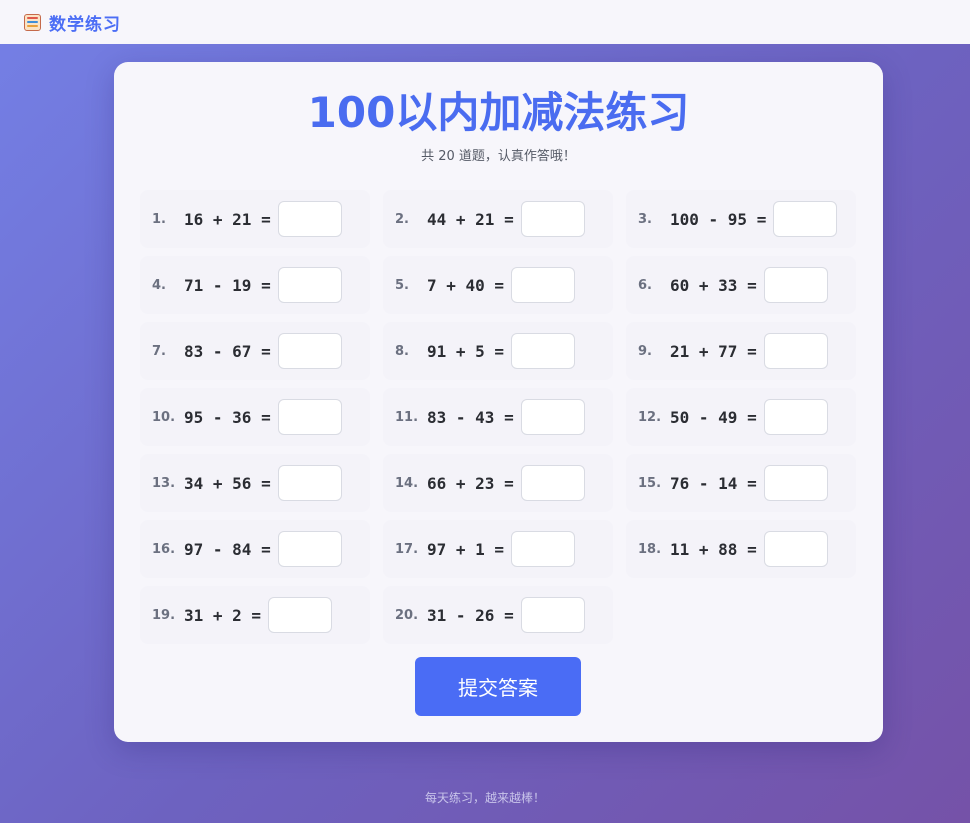 The width and height of the screenshot is (970, 823). I want to click on problem-item: 4. 71 - 19 =, so click(255, 285).